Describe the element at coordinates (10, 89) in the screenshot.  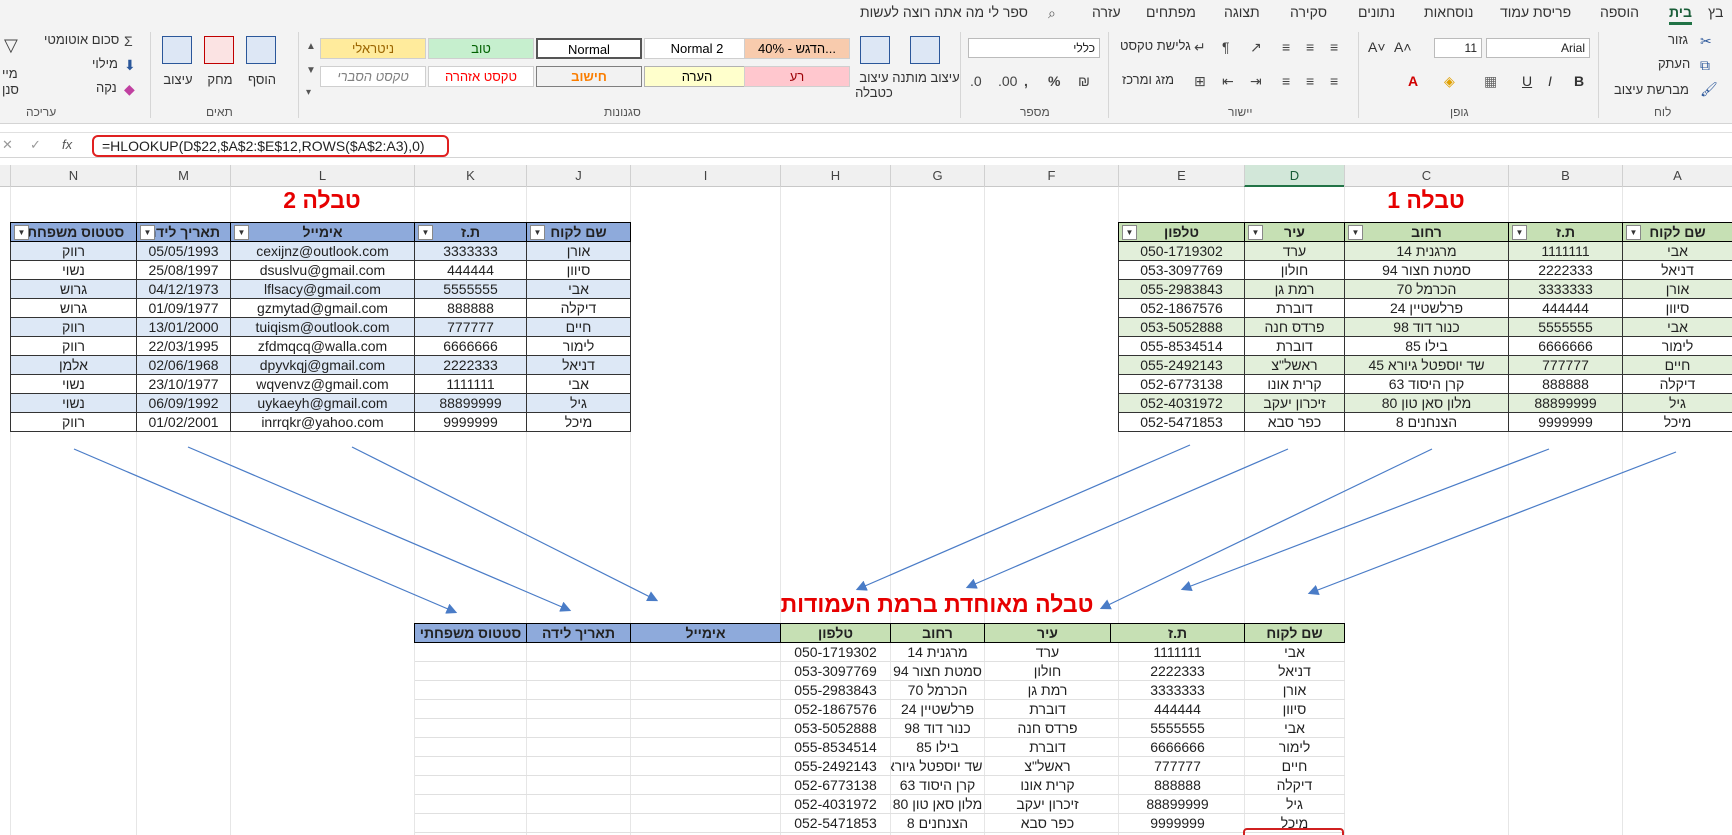
I see `find-select-button: סנן` at that location.